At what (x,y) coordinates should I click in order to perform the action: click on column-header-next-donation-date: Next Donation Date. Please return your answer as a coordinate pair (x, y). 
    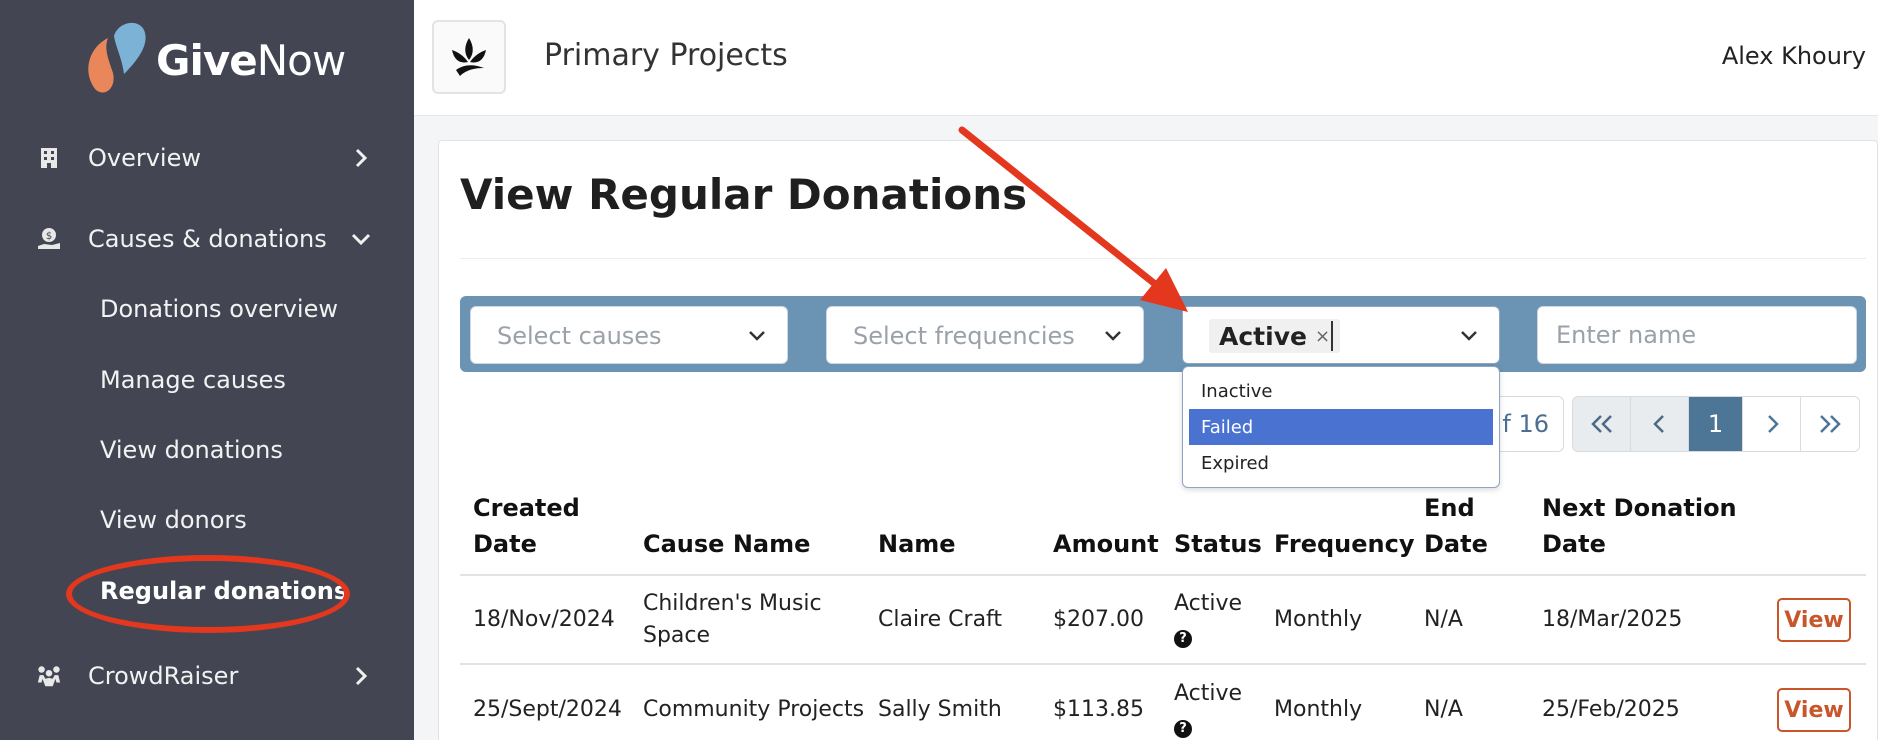
    Looking at the image, I should click on (1639, 526).